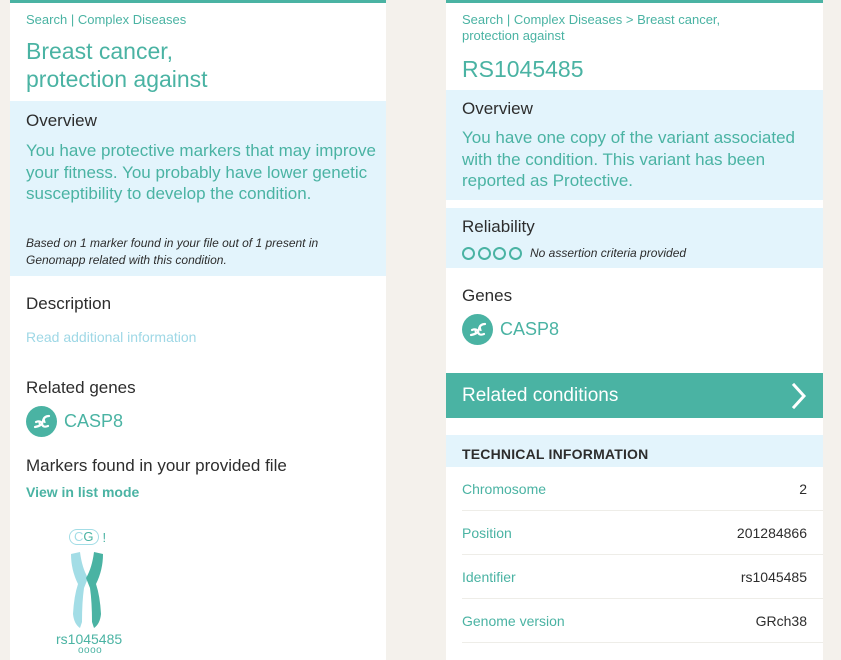 The image size is (841, 660). What do you see at coordinates (642, 621) in the screenshot?
I see `tech-row-genome-version: Genome version GRch38` at bounding box center [642, 621].